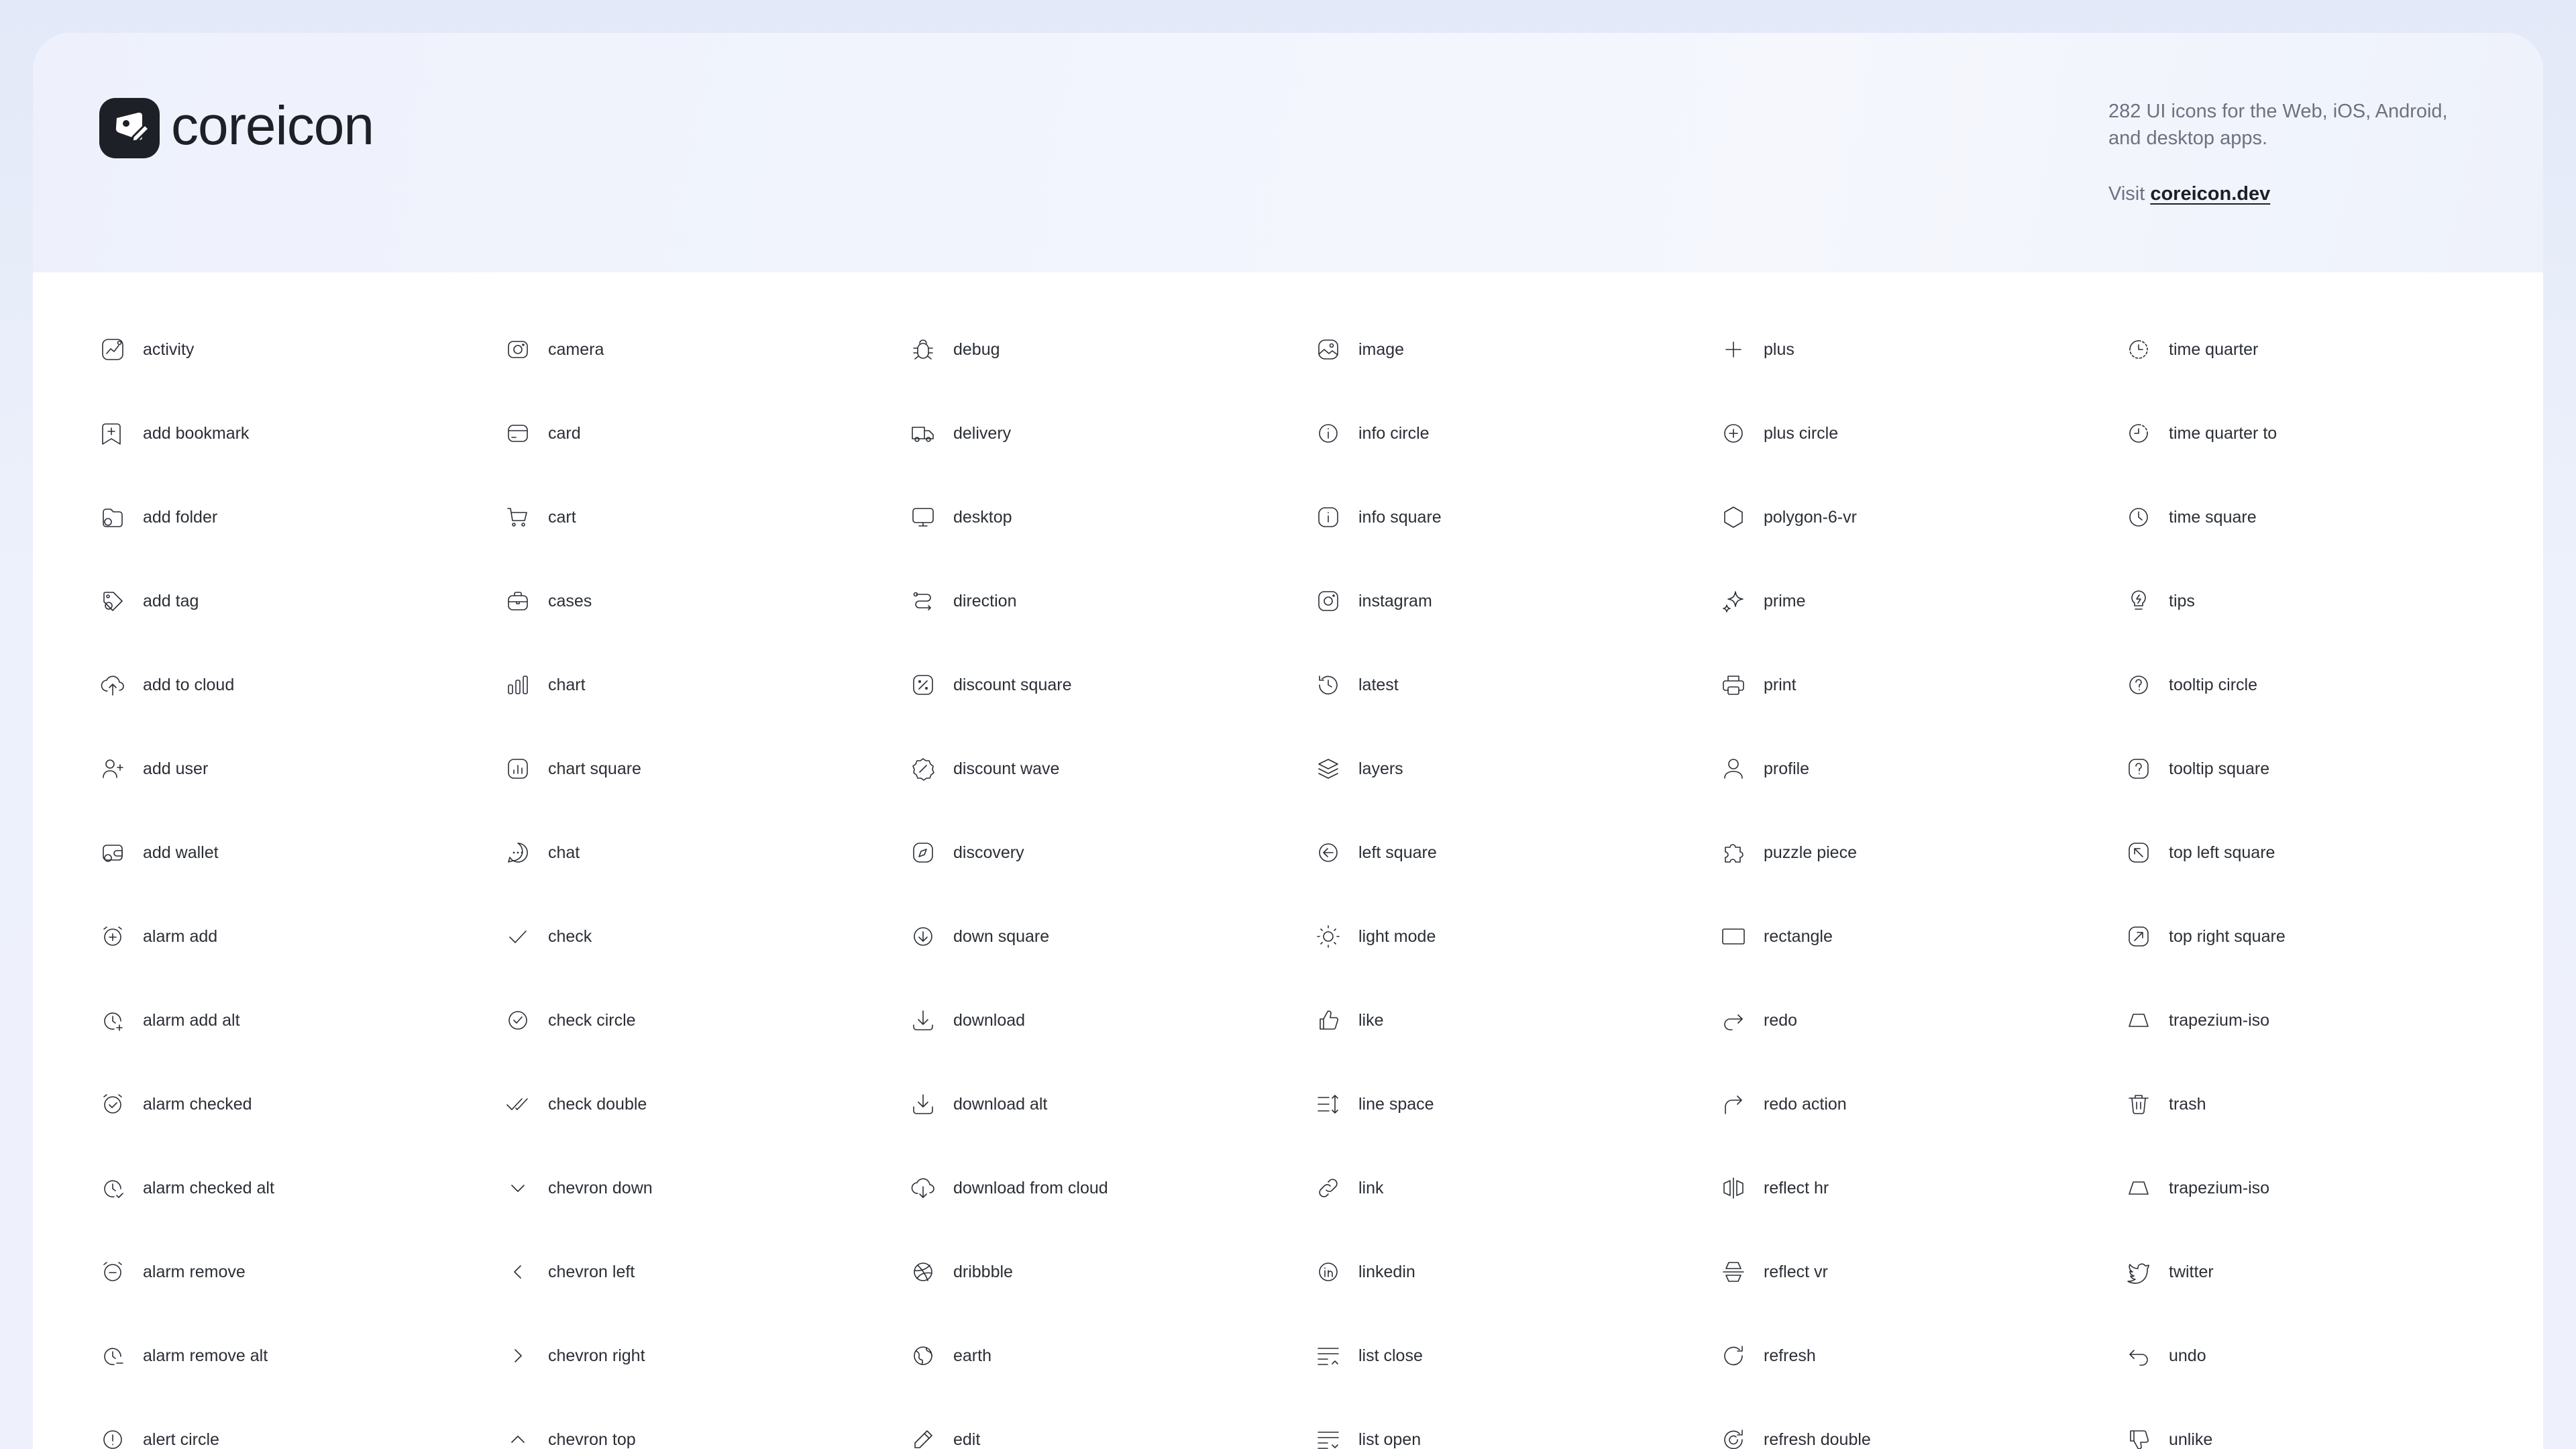 This screenshot has height=1449, width=2576. What do you see at coordinates (153, 769) in the screenshot?
I see `icon-list-item: add user` at bounding box center [153, 769].